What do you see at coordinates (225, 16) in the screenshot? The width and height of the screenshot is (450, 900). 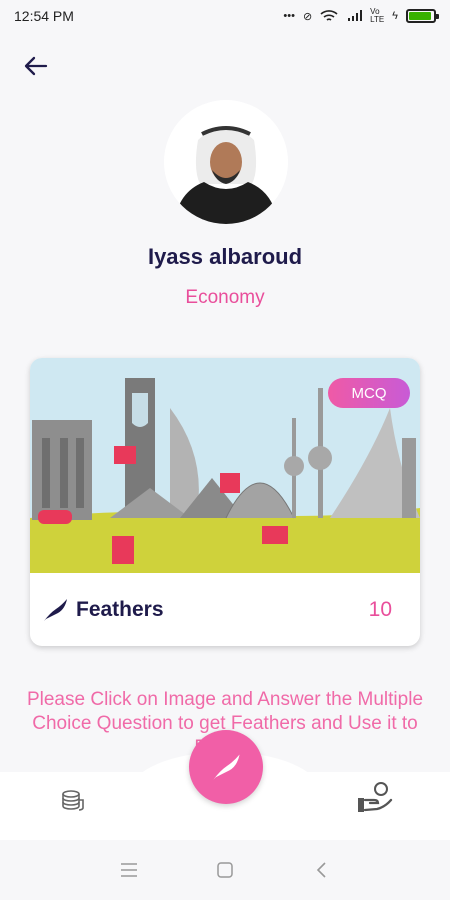 I see `status-bar: 12:54 PM ••• ⊘ Vo LTE ϟ` at bounding box center [225, 16].